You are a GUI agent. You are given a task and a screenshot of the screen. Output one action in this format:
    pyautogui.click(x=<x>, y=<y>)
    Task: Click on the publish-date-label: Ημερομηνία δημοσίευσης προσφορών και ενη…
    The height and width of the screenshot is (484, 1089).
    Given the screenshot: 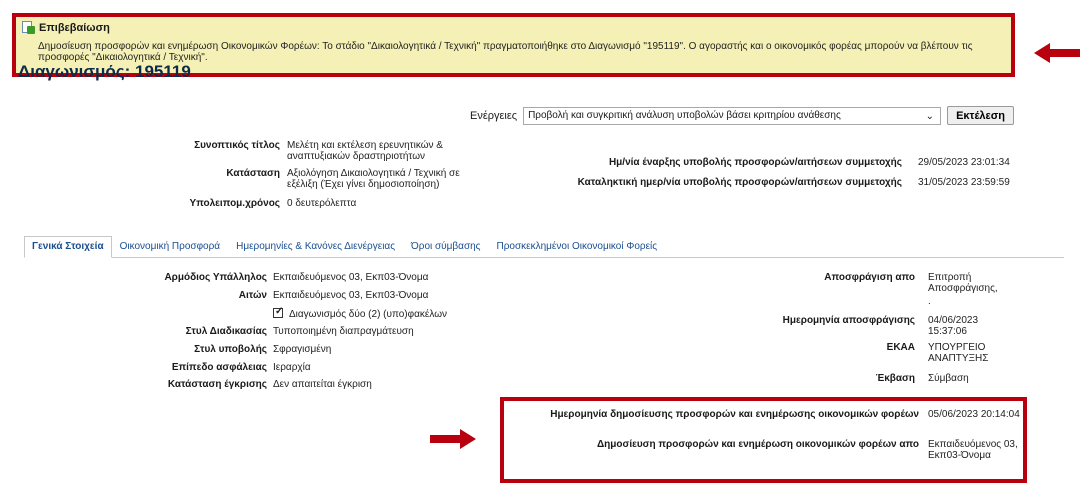 What is the action you would take?
    pyautogui.click(x=734, y=414)
    